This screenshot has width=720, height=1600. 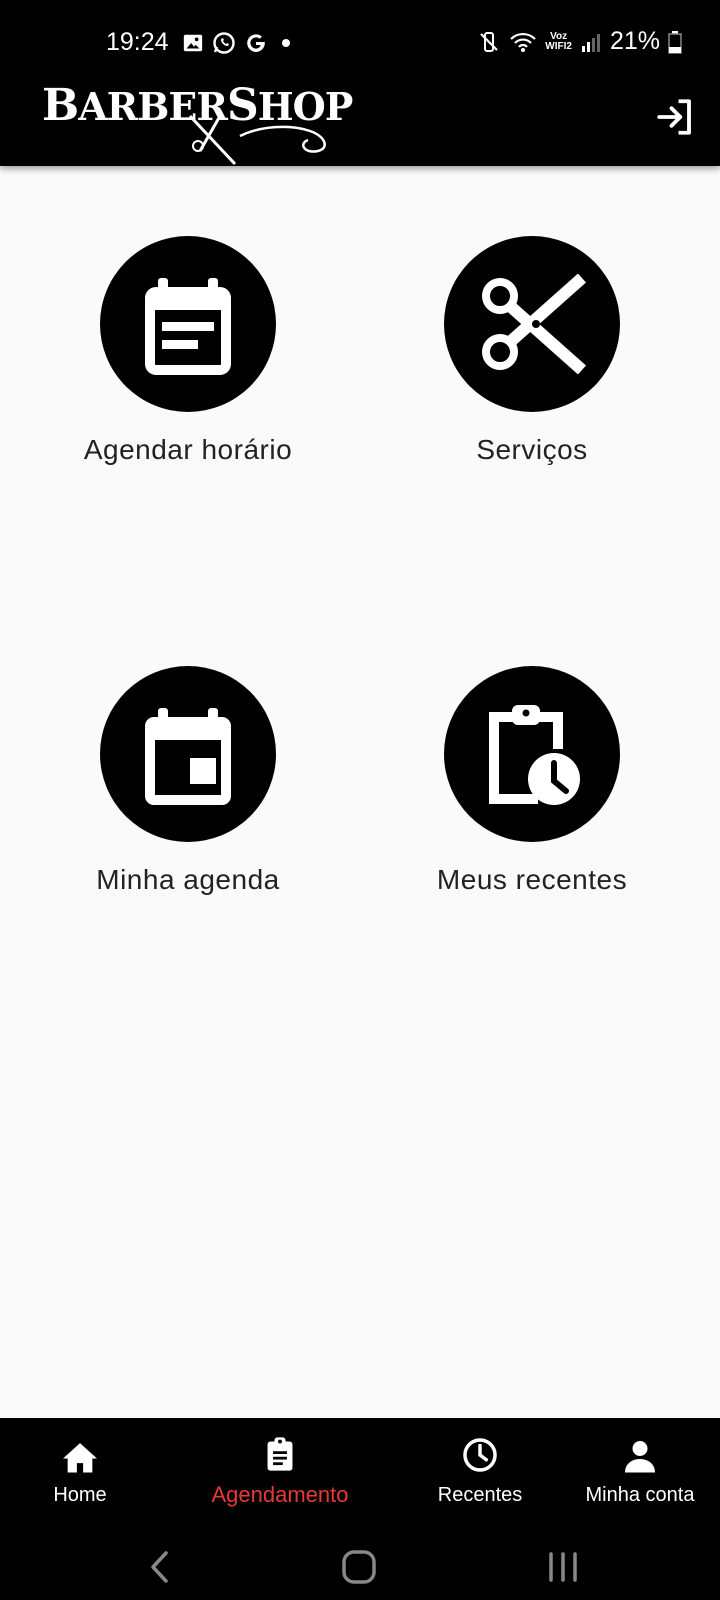 I want to click on menu-item-minha-agenda: Minha agenda, so click(x=188, y=781).